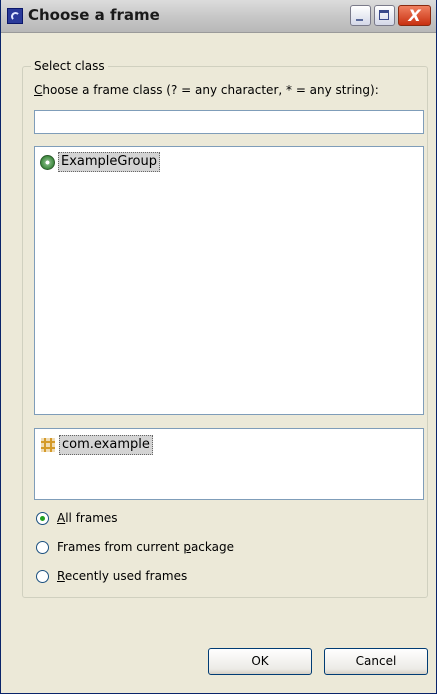 This screenshot has height=694, width=437. Describe the element at coordinates (109, 162) in the screenshot. I see `list-item-label: ExampleGroup` at that location.